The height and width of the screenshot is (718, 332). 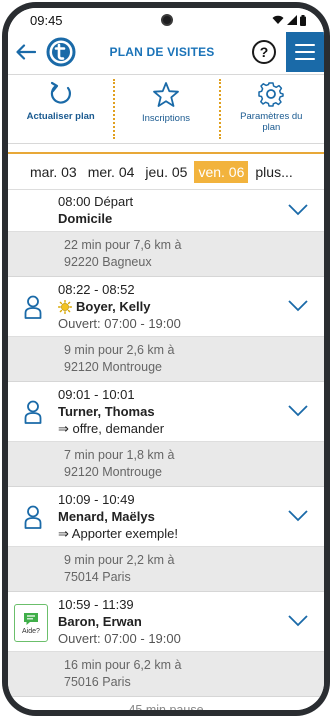 I want to click on itinerary-start: 08:00 Départ Domicile, so click(x=166, y=211).